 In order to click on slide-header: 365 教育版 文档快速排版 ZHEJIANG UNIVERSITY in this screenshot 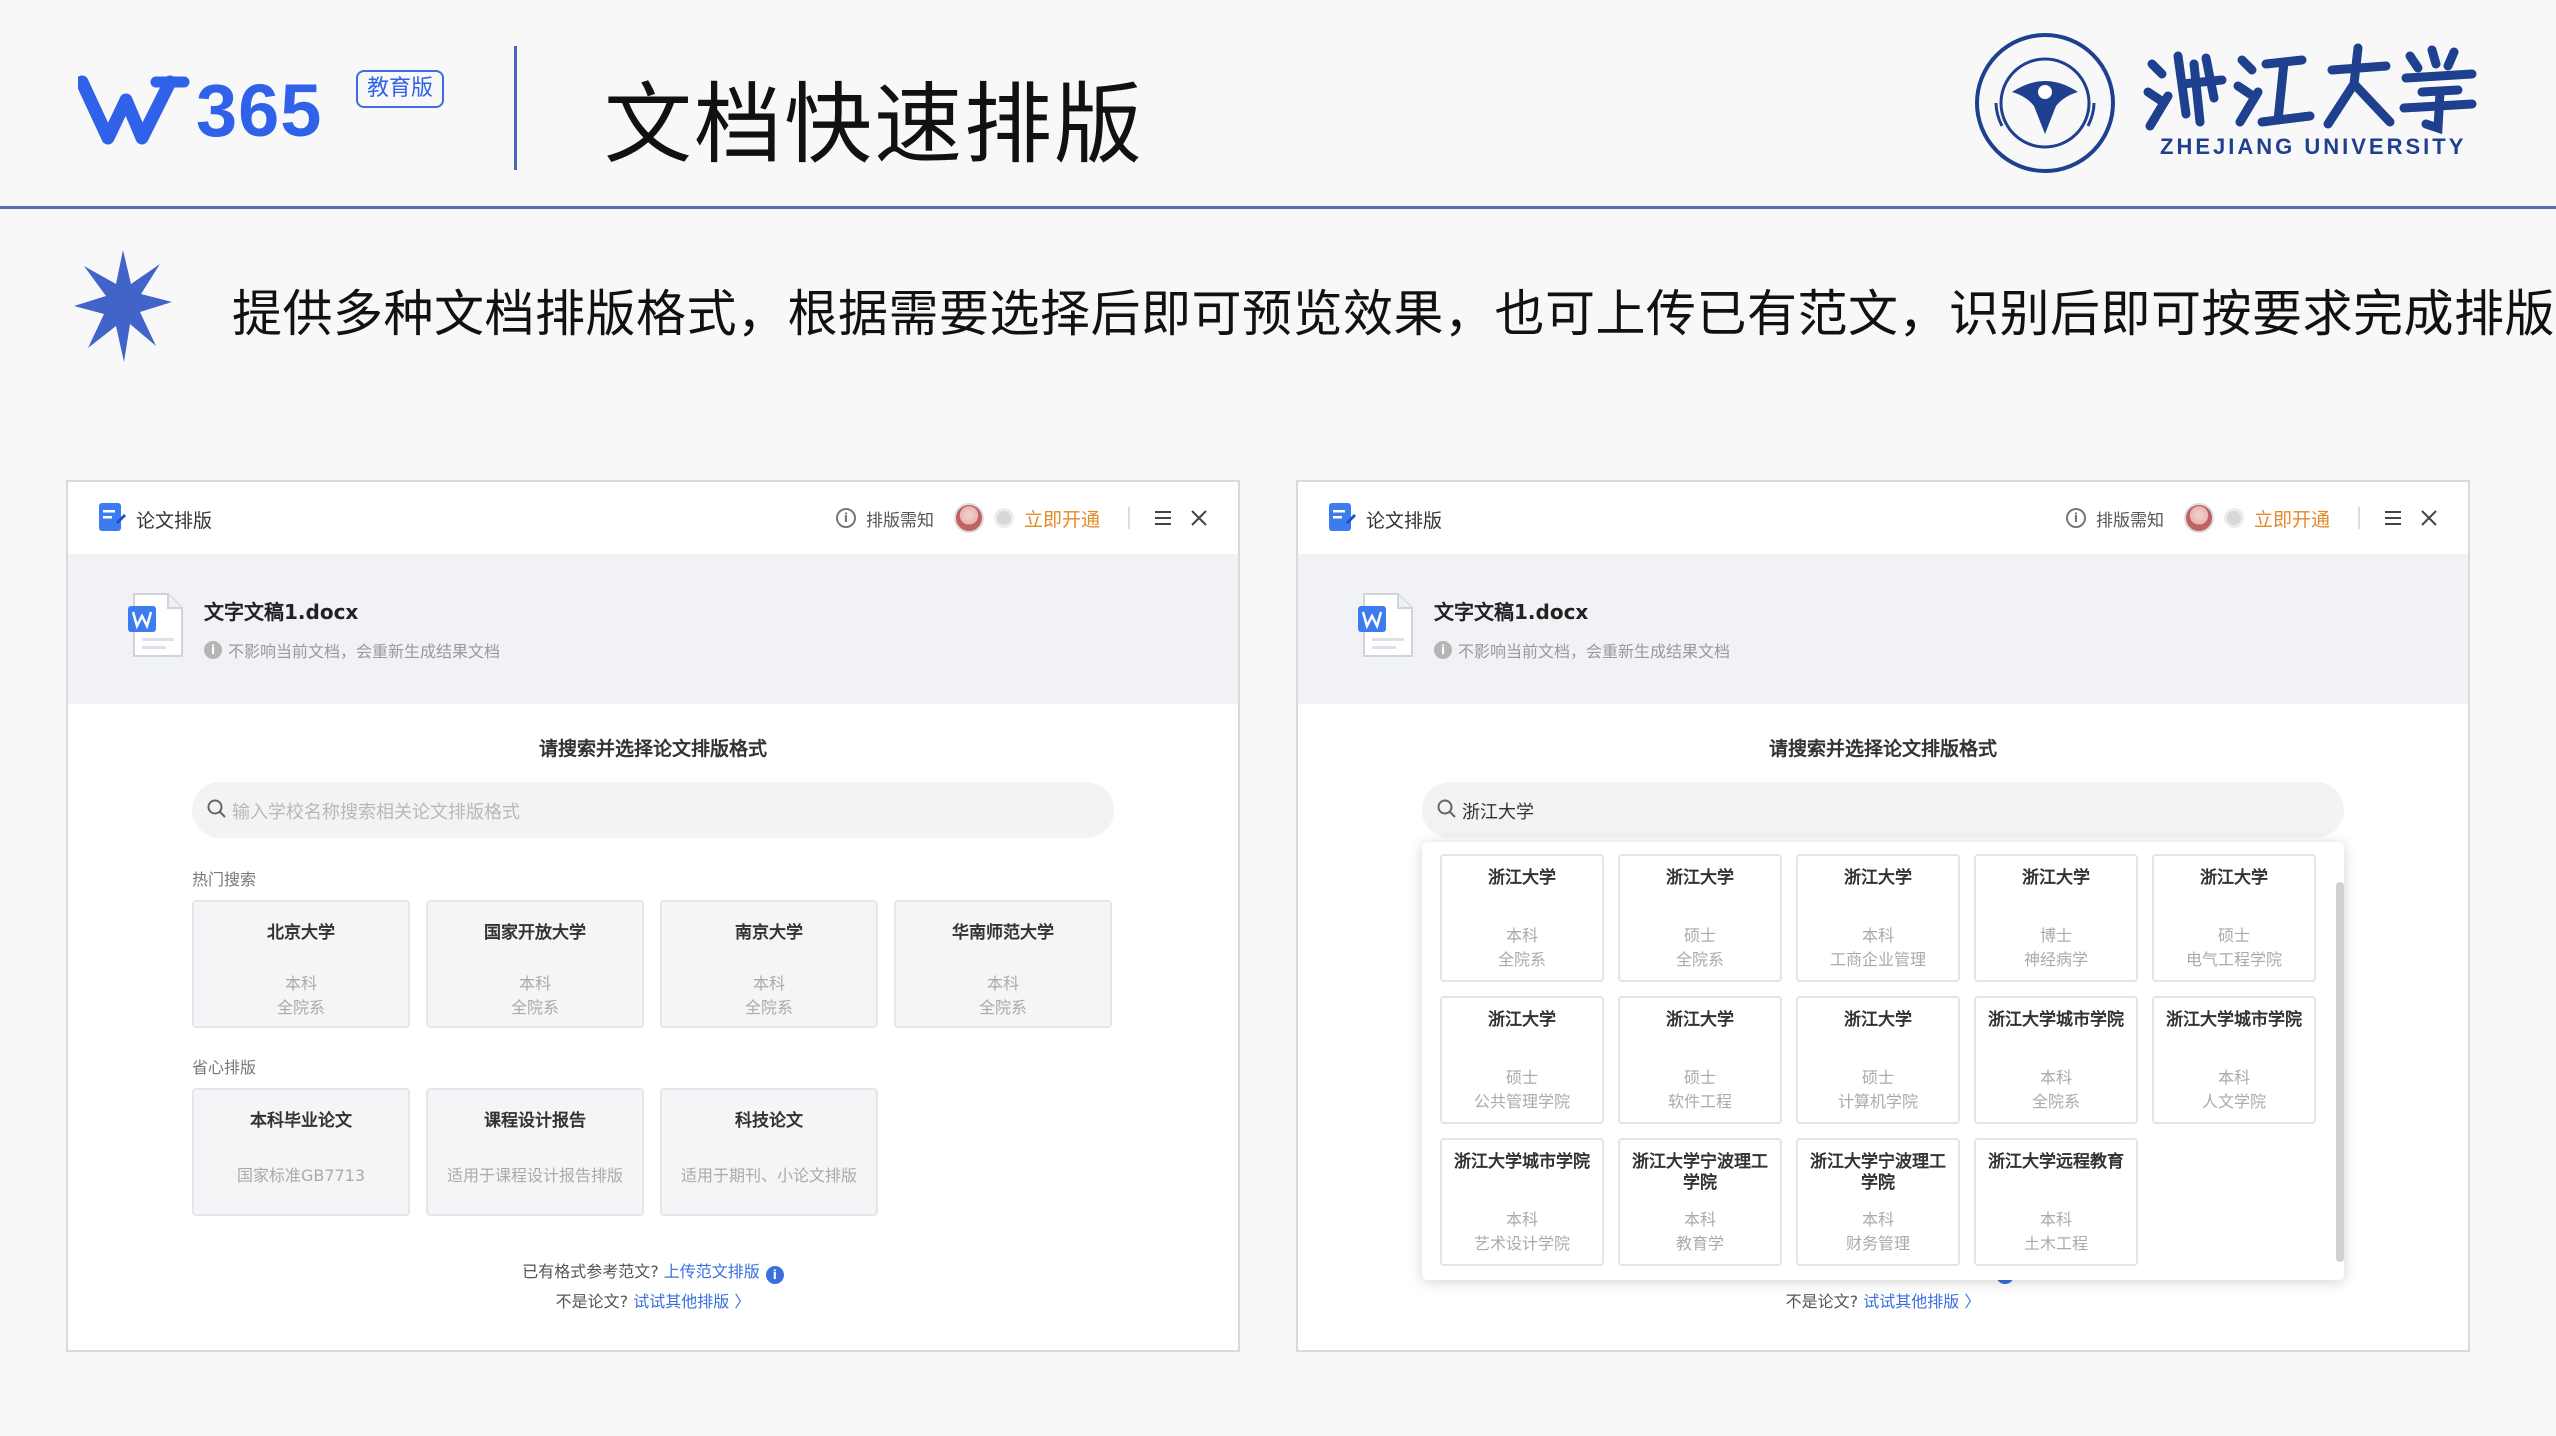, I will do `click(1278, 104)`.